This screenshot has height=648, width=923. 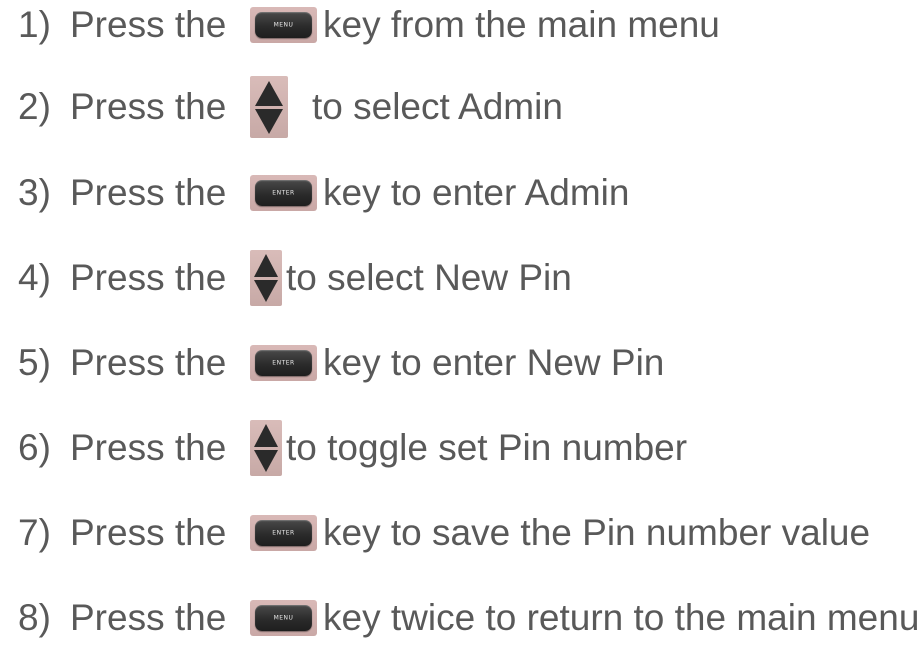 What do you see at coordinates (494, 362) in the screenshot?
I see `step-text: key to enter New Pin` at bounding box center [494, 362].